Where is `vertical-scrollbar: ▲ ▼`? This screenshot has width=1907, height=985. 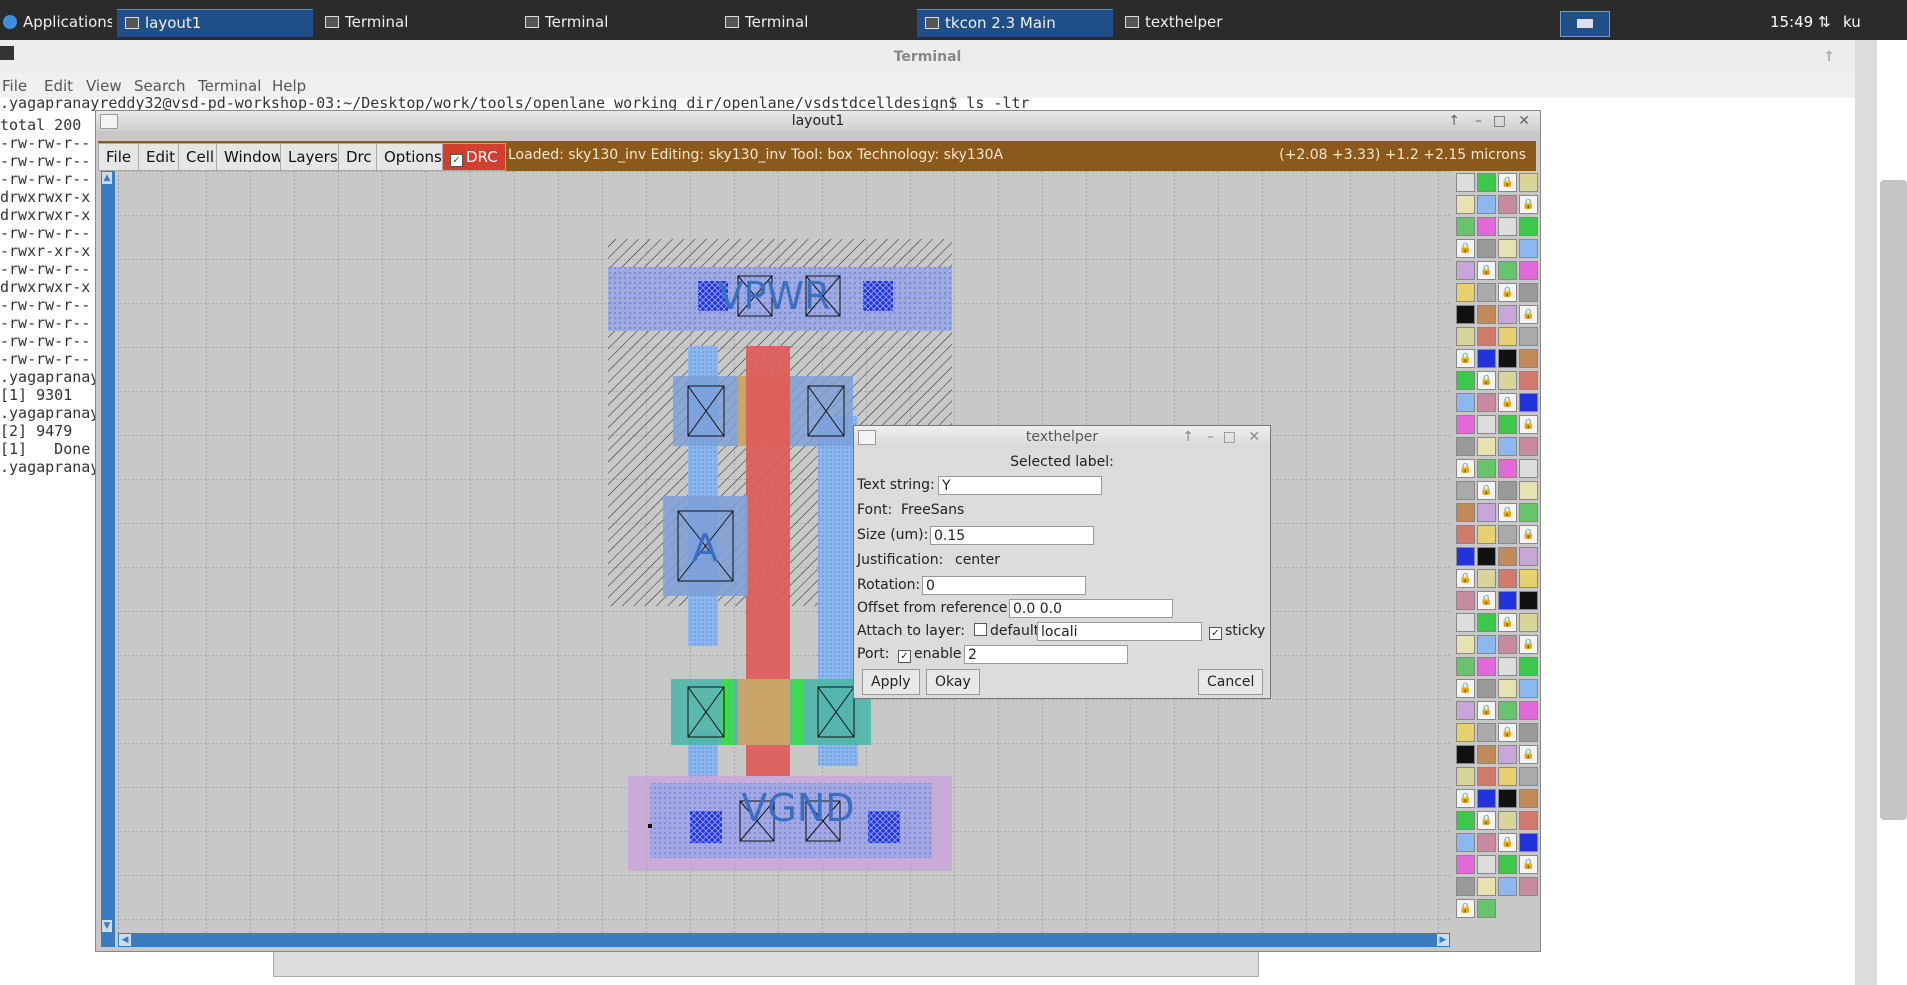
vertical-scrollbar: ▲ ▼ is located at coordinates (108, 552).